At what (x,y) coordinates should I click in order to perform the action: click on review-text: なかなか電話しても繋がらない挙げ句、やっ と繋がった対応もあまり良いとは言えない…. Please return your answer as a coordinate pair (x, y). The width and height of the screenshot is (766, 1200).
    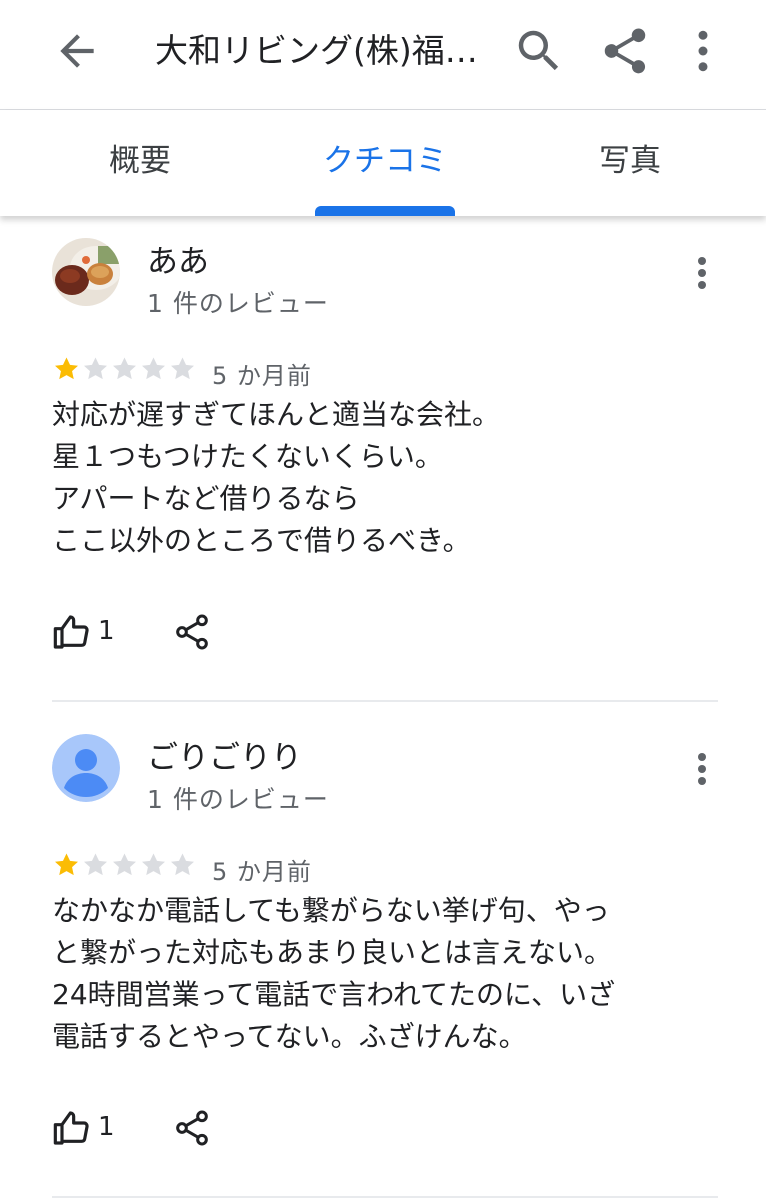
    Looking at the image, I should click on (334, 973).